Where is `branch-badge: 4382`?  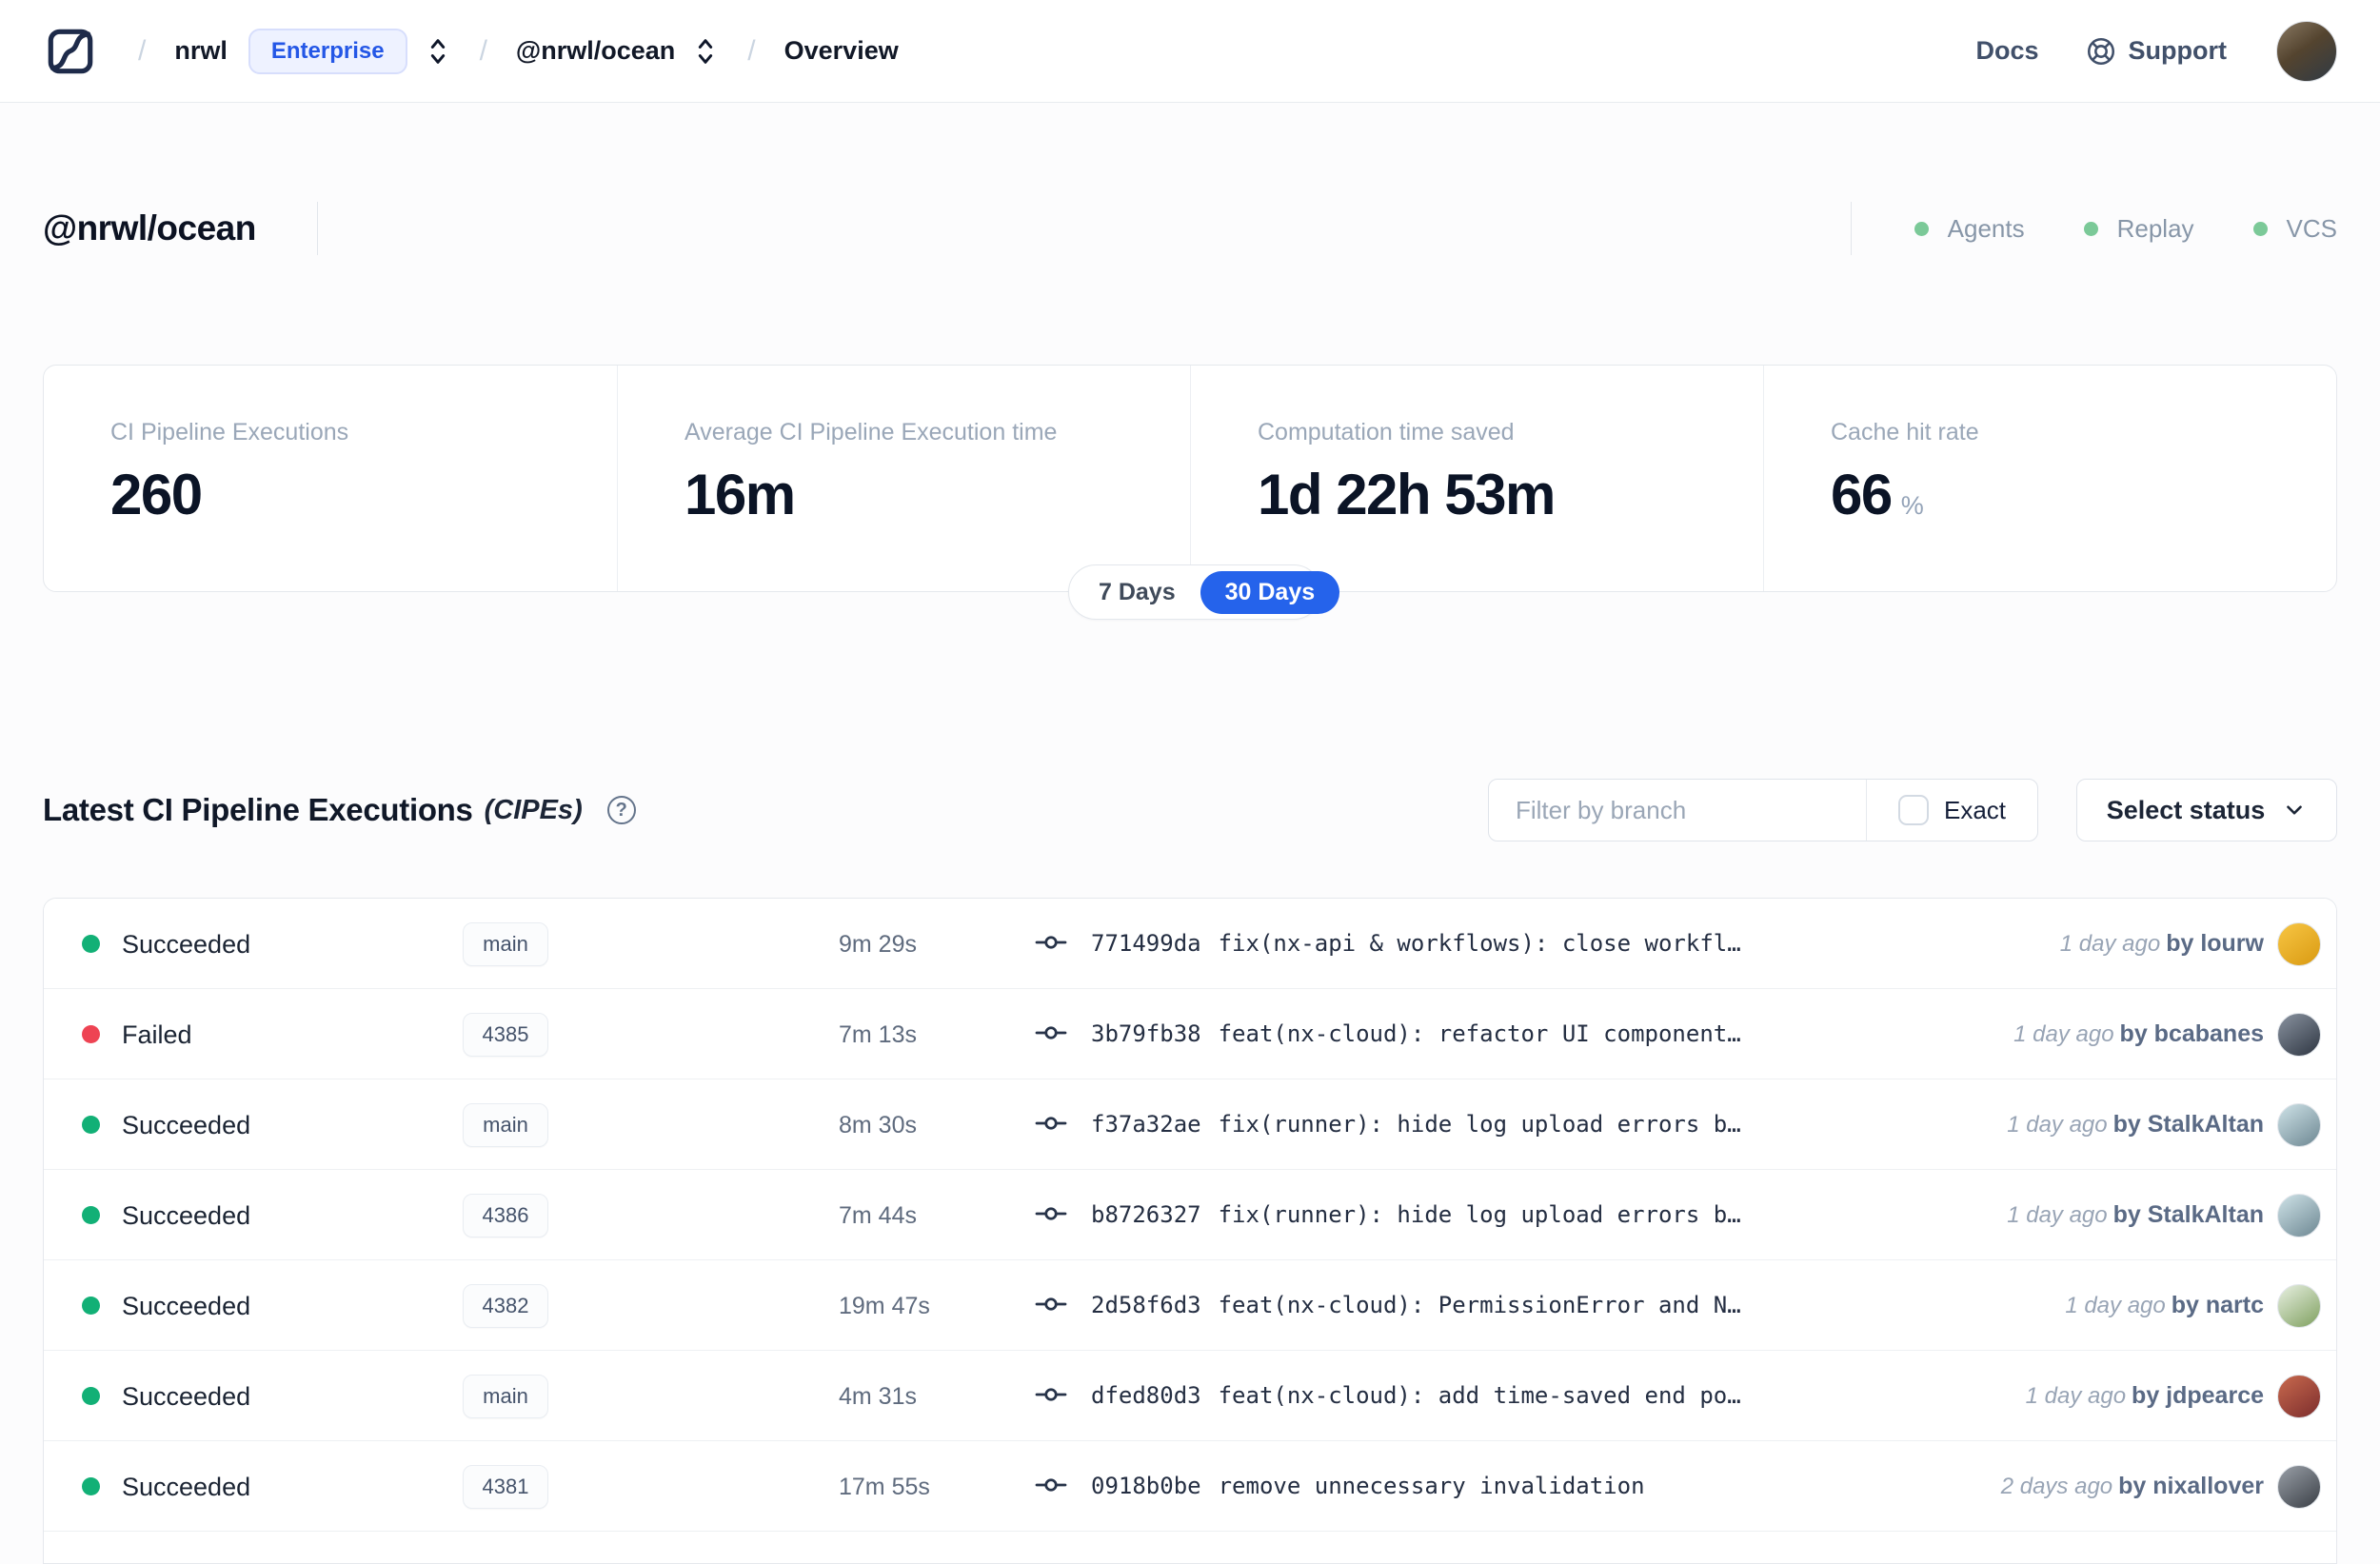 branch-badge: 4382 is located at coordinates (506, 1305).